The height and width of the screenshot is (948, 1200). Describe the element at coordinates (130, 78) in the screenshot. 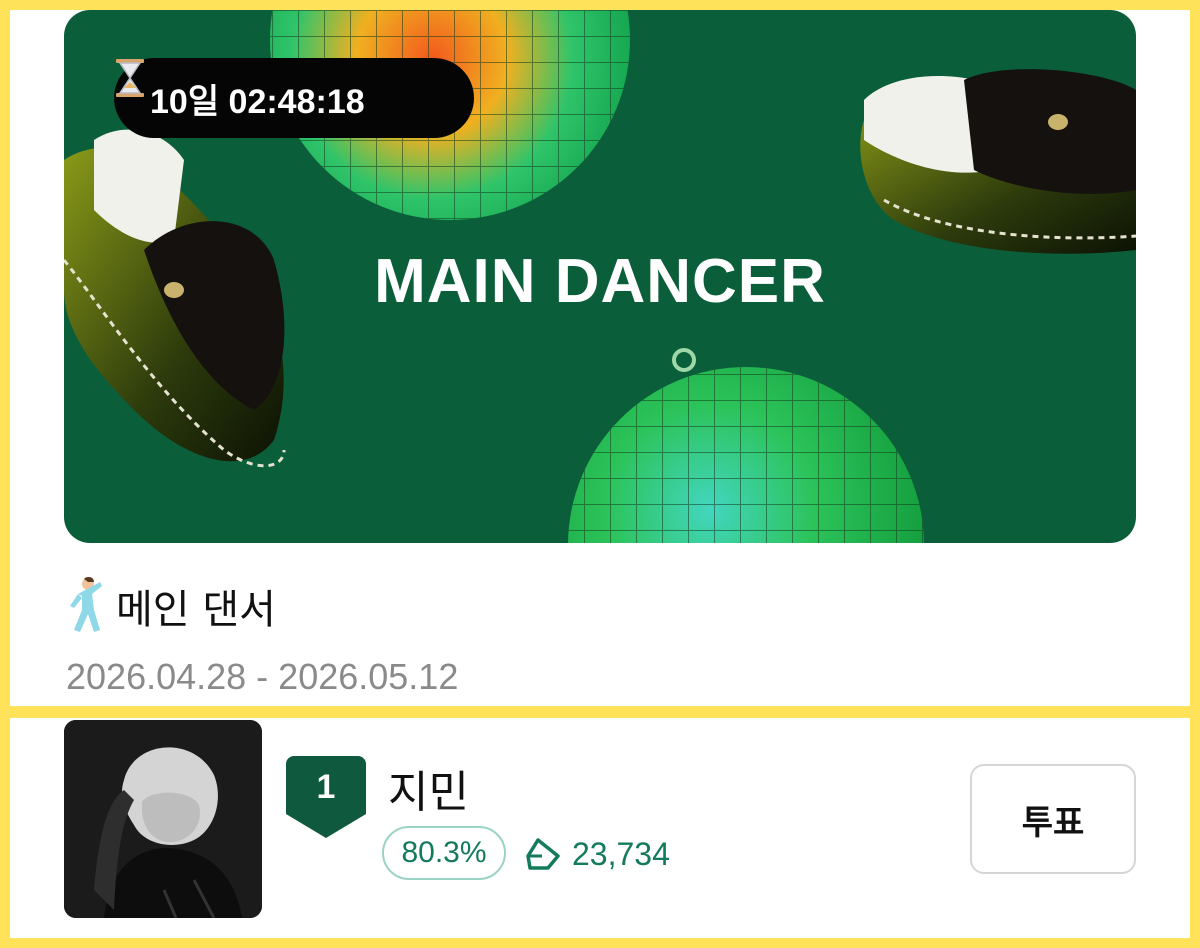

I see `hourglass-icon` at that location.